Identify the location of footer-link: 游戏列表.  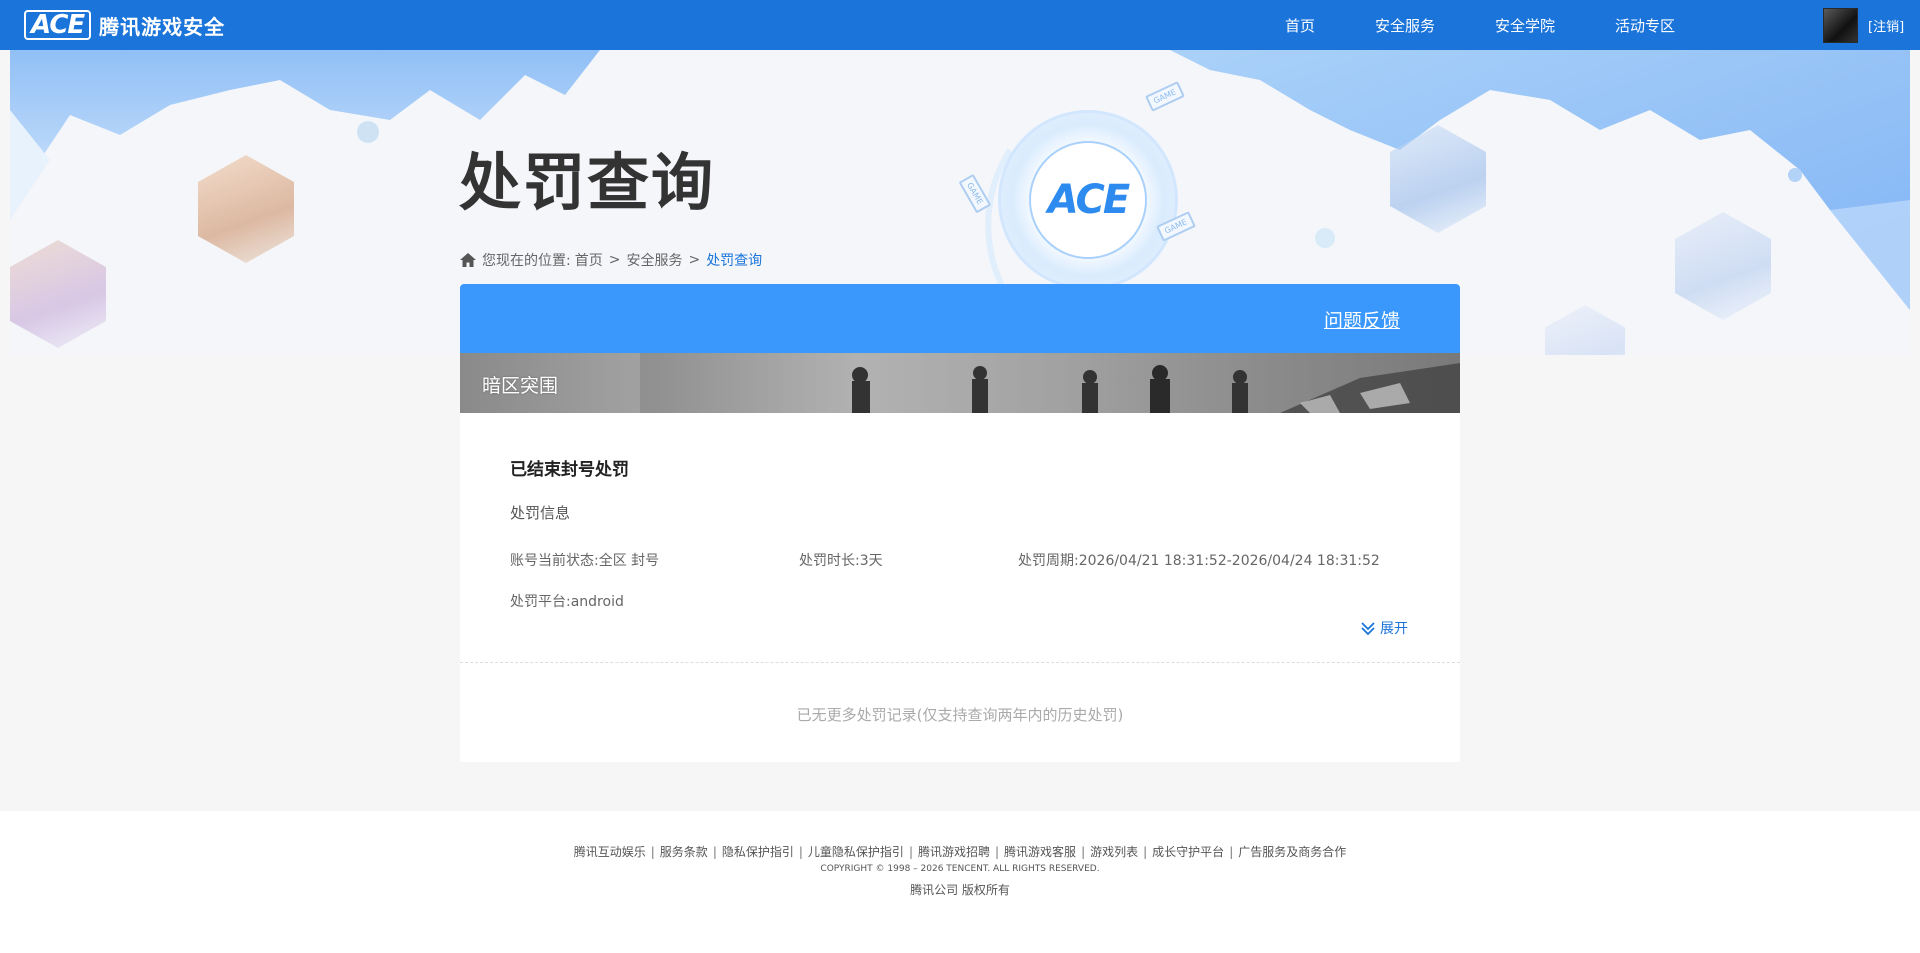
(1114, 852).